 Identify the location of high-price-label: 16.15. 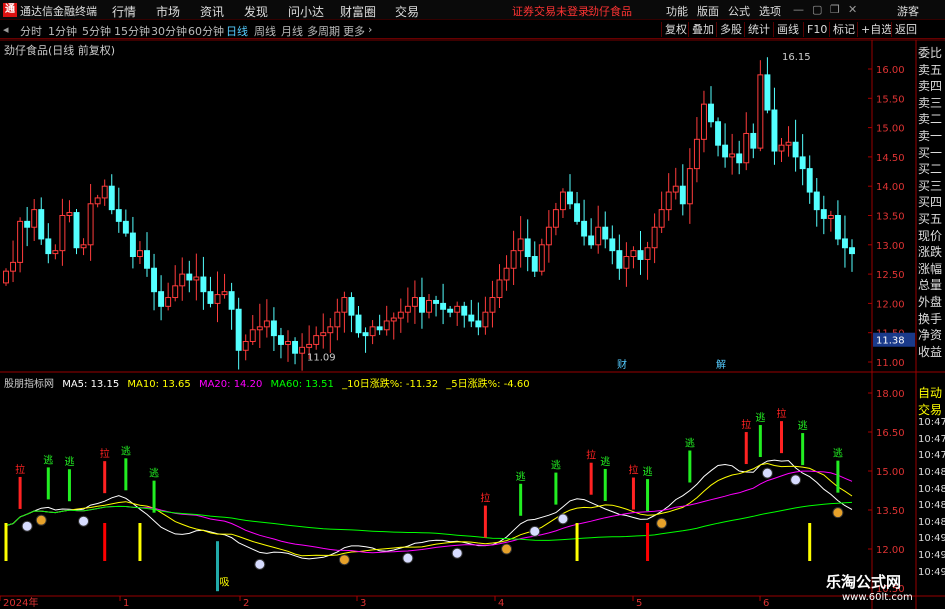
(796, 57).